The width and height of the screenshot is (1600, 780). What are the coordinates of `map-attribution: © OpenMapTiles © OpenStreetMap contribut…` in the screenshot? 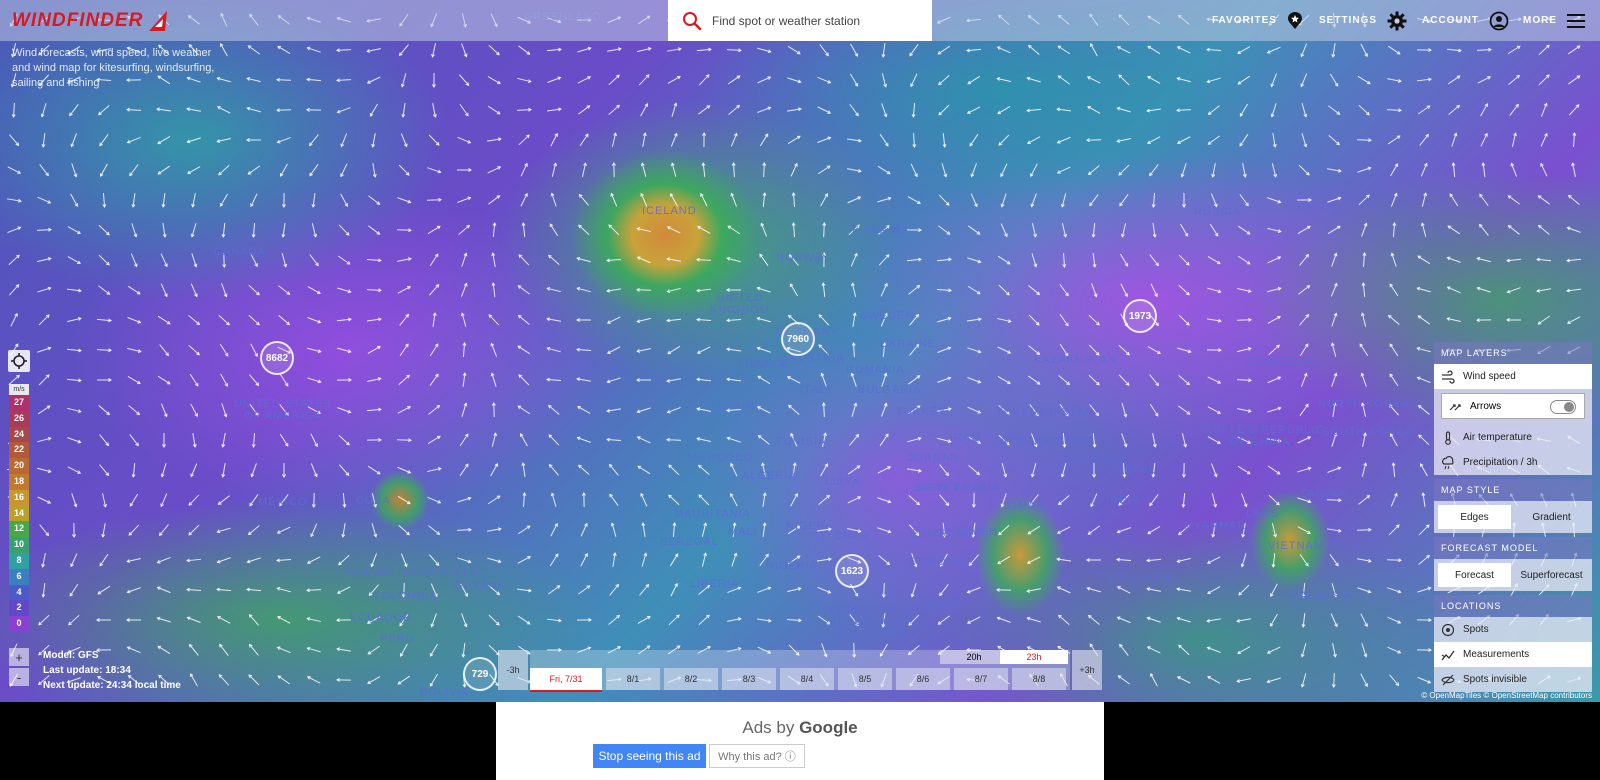 It's located at (1506, 695).